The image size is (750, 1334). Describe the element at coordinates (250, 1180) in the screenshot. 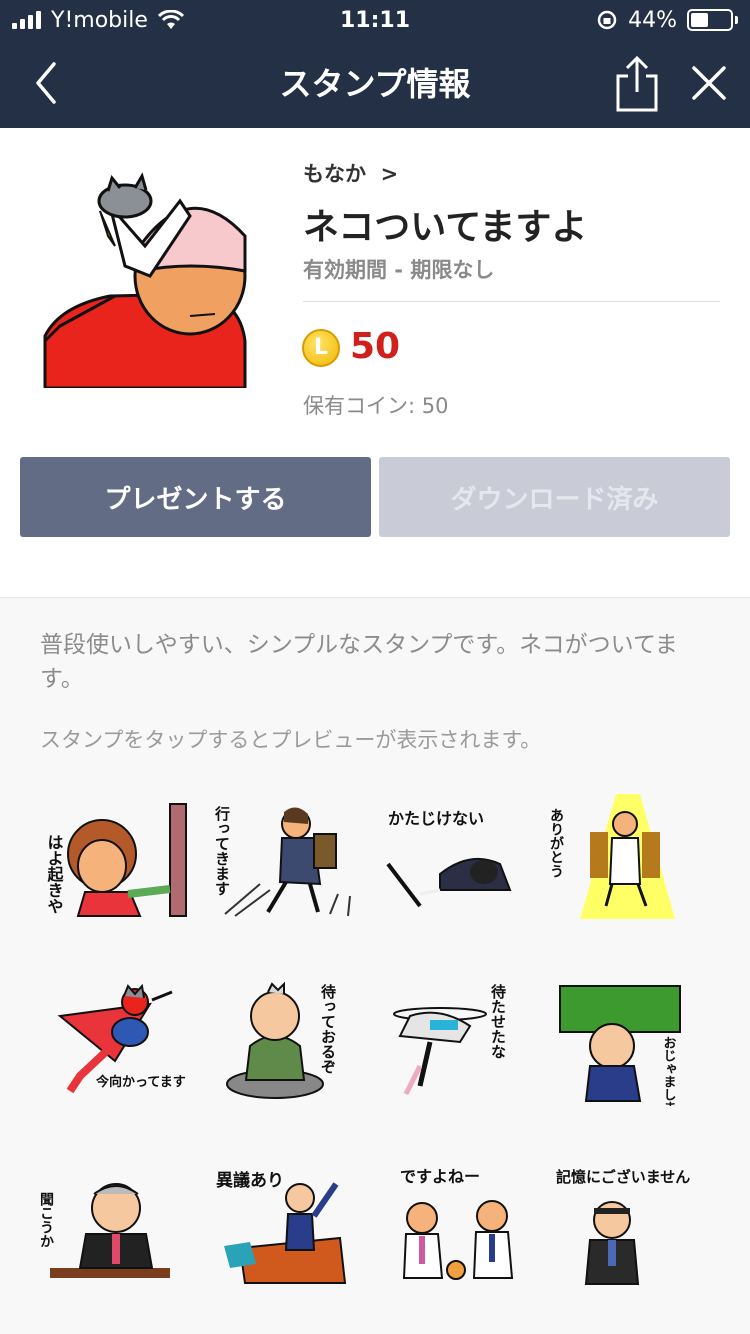

I see `sticker-caption: 異議あり` at that location.